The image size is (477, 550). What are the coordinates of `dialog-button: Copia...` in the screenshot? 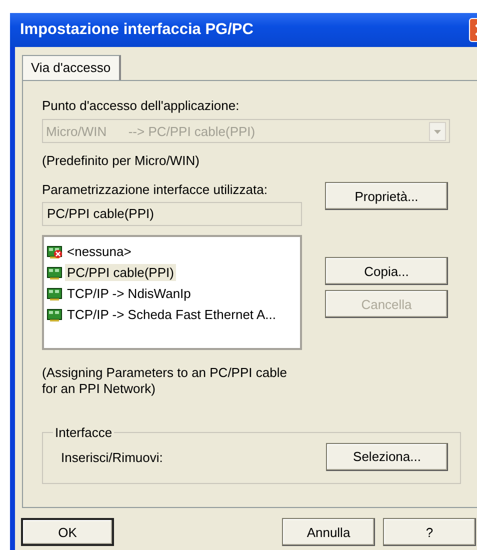 It's located at (386, 271).